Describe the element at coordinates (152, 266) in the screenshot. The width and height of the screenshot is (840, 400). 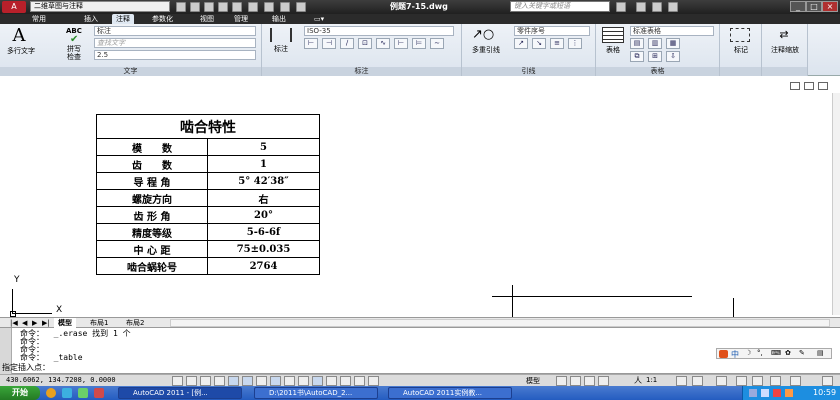
I see `table-cell: 啮合蜗轮号` at that location.